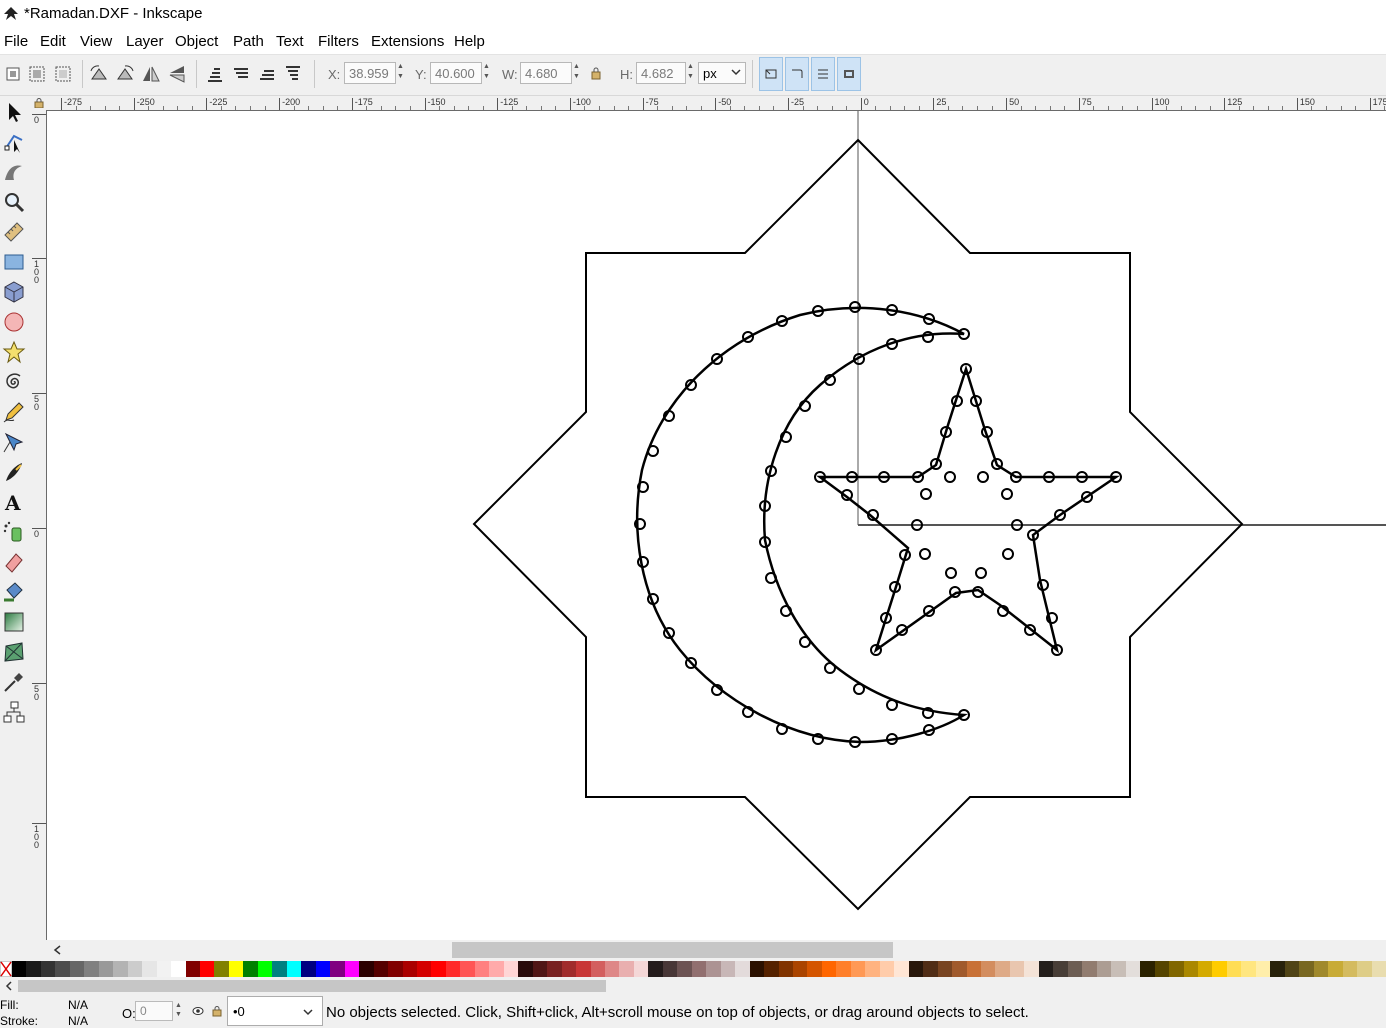 The width and height of the screenshot is (1386, 1028). Describe the element at coordinates (37, 74) in the screenshot. I see `select-all-layers-icon` at that location.